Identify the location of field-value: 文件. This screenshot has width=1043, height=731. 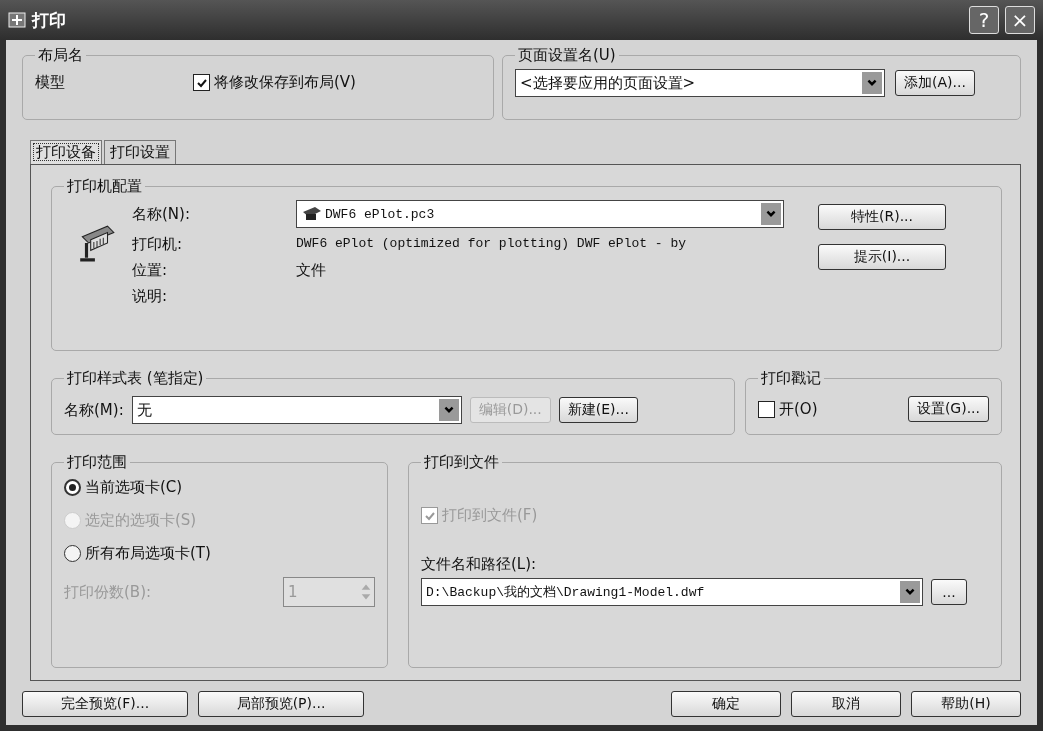
(311, 270).